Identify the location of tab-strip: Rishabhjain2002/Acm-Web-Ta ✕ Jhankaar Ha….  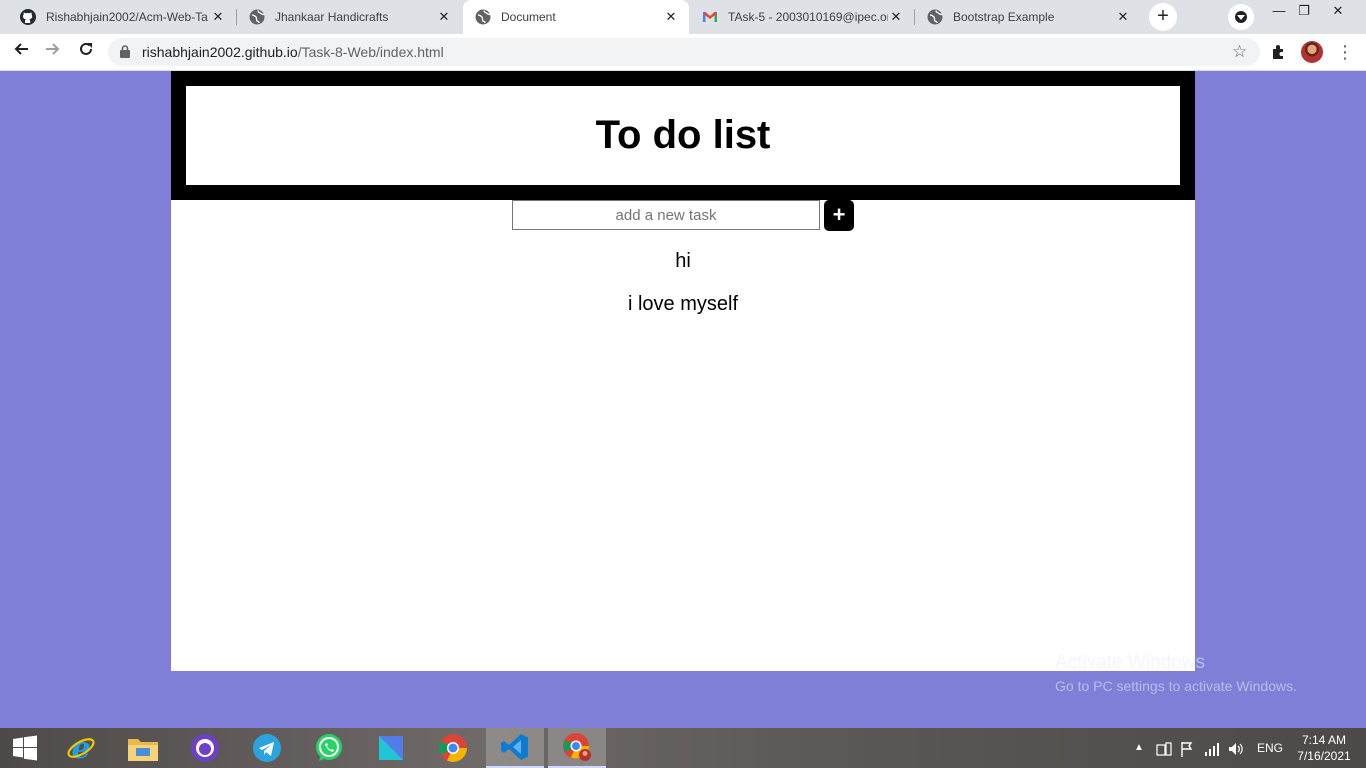
(683, 17).